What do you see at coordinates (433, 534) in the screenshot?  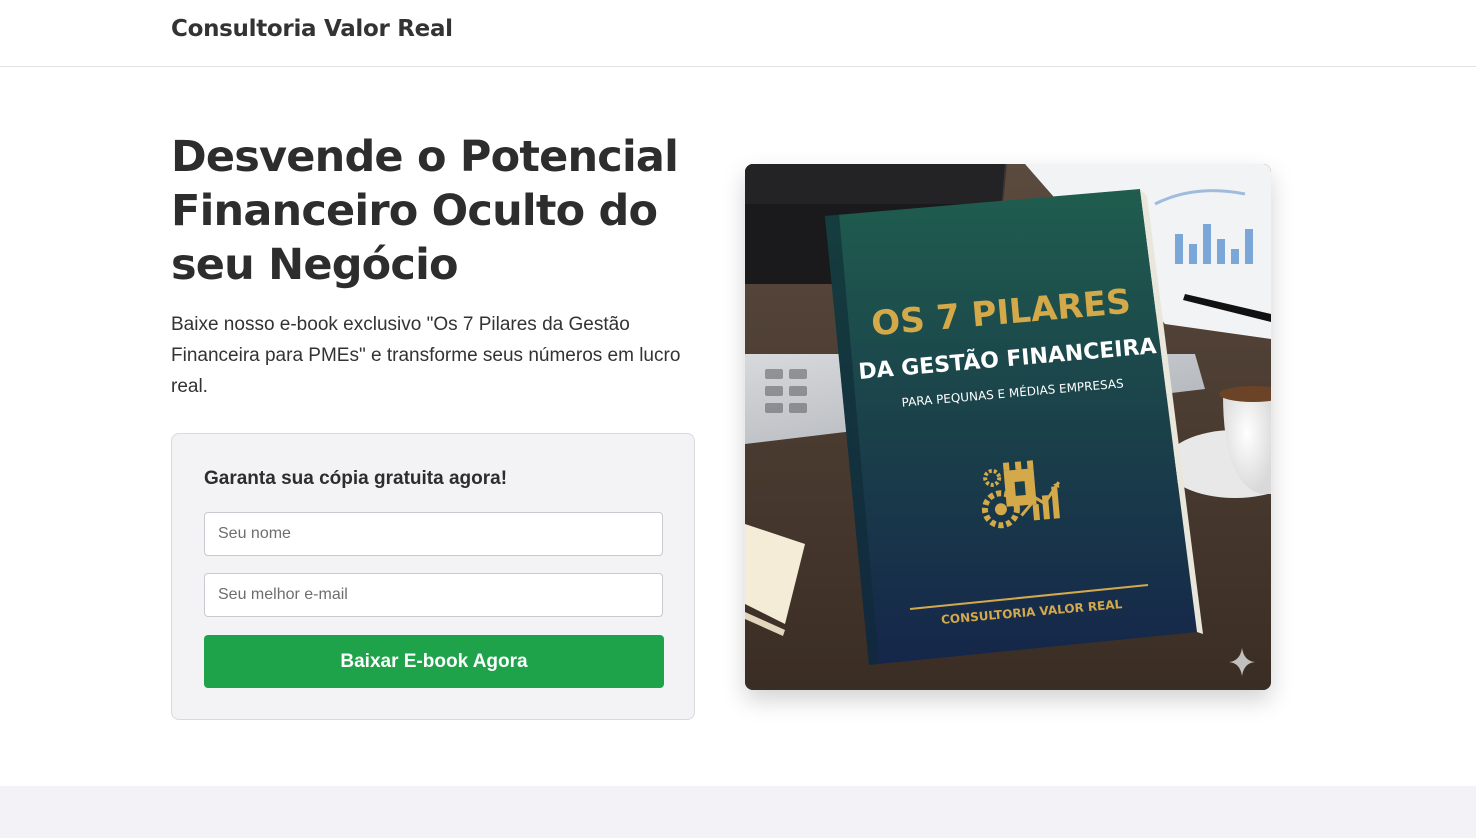 I see `name-input` at bounding box center [433, 534].